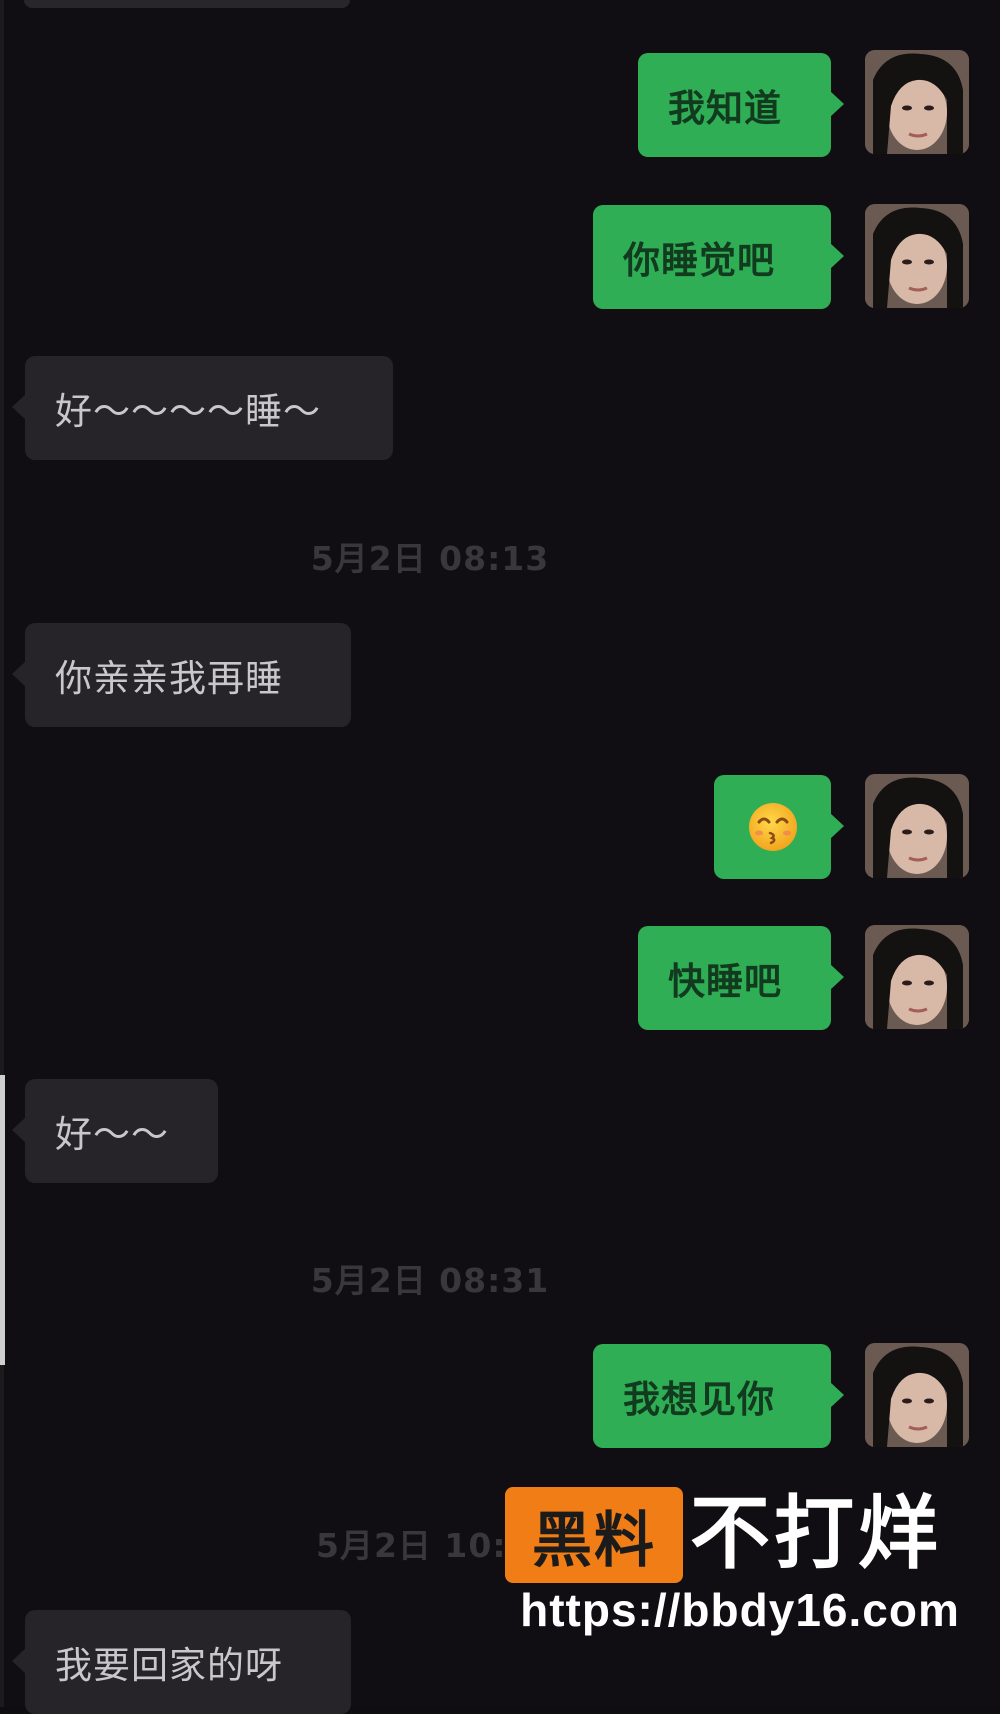  What do you see at coordinates (411, 1545) in the screenshot?
I see `timestamp: 5月2日 10:` at bounding box center [411, 1545].